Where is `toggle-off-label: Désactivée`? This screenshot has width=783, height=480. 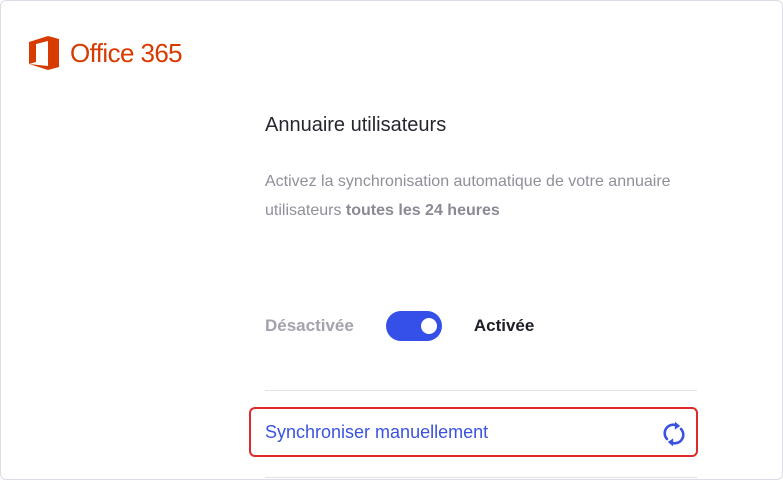
toggle-off-label: Désactivée is located at coordinates (309, 325).